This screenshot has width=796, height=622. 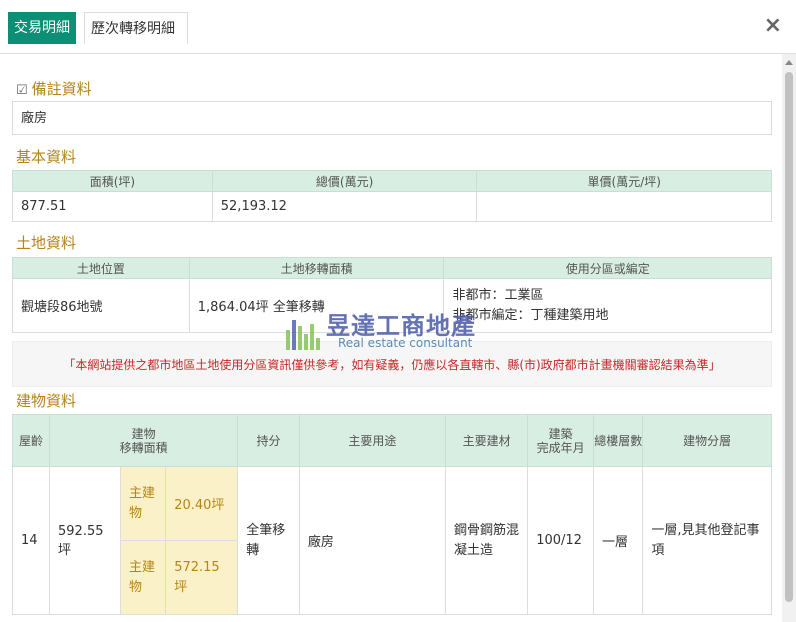 I want to click on building-header-layers: 建物分層, so click(x=707, y=440).